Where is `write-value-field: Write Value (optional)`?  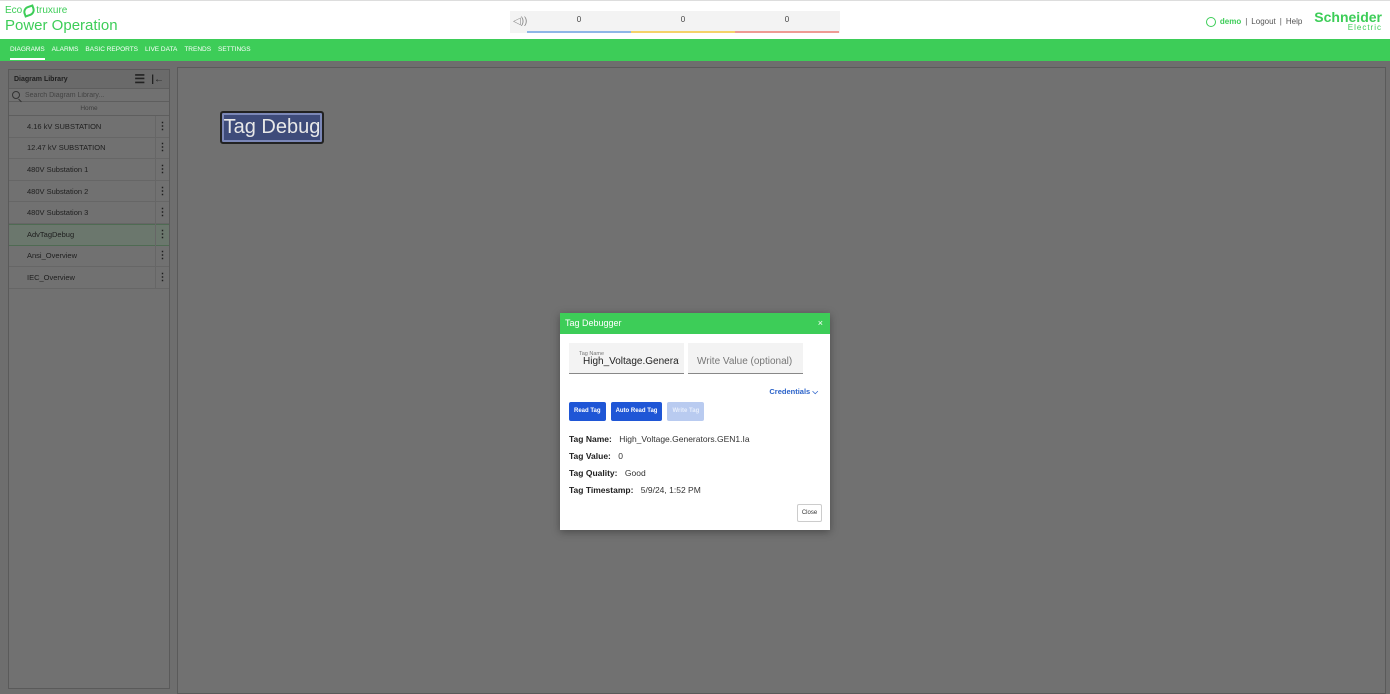
write-value-field: Write Value (optional) is located at coordinates (745, 358).